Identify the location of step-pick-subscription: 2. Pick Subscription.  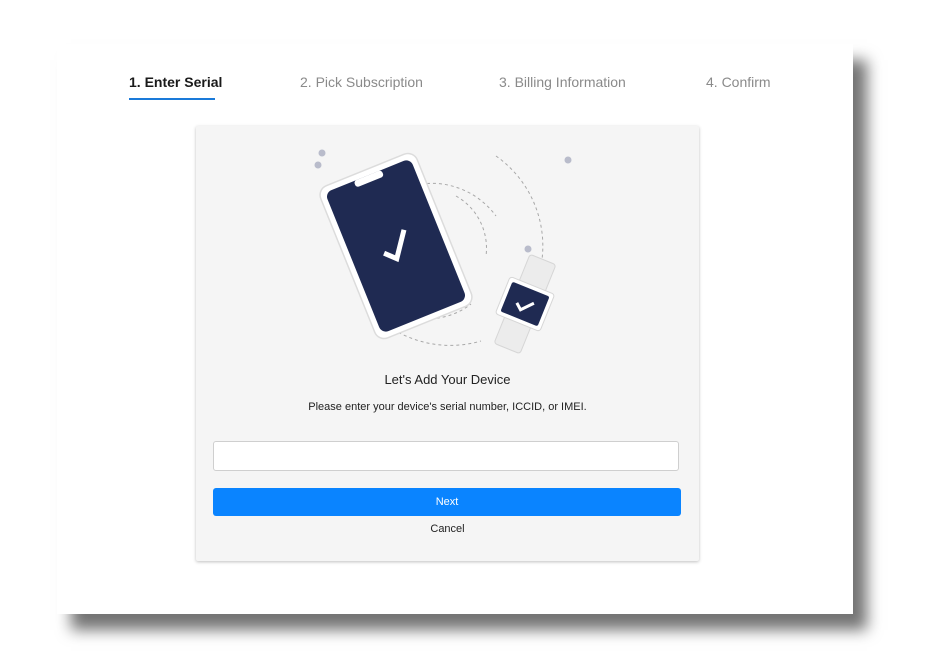
(361, 82).